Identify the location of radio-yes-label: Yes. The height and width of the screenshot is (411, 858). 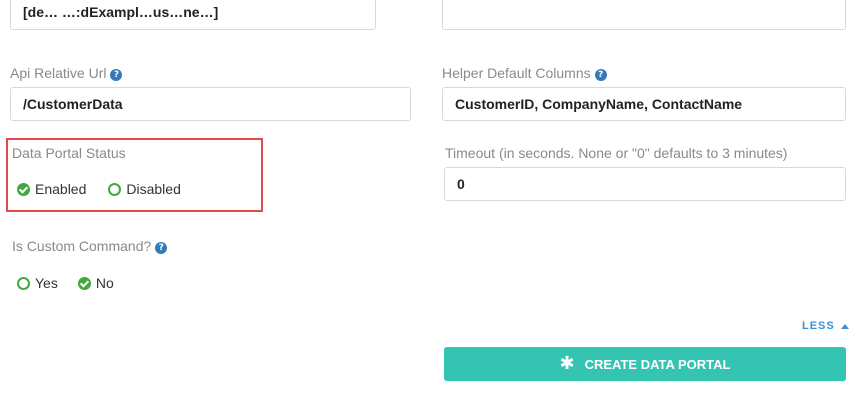
(46, 283).